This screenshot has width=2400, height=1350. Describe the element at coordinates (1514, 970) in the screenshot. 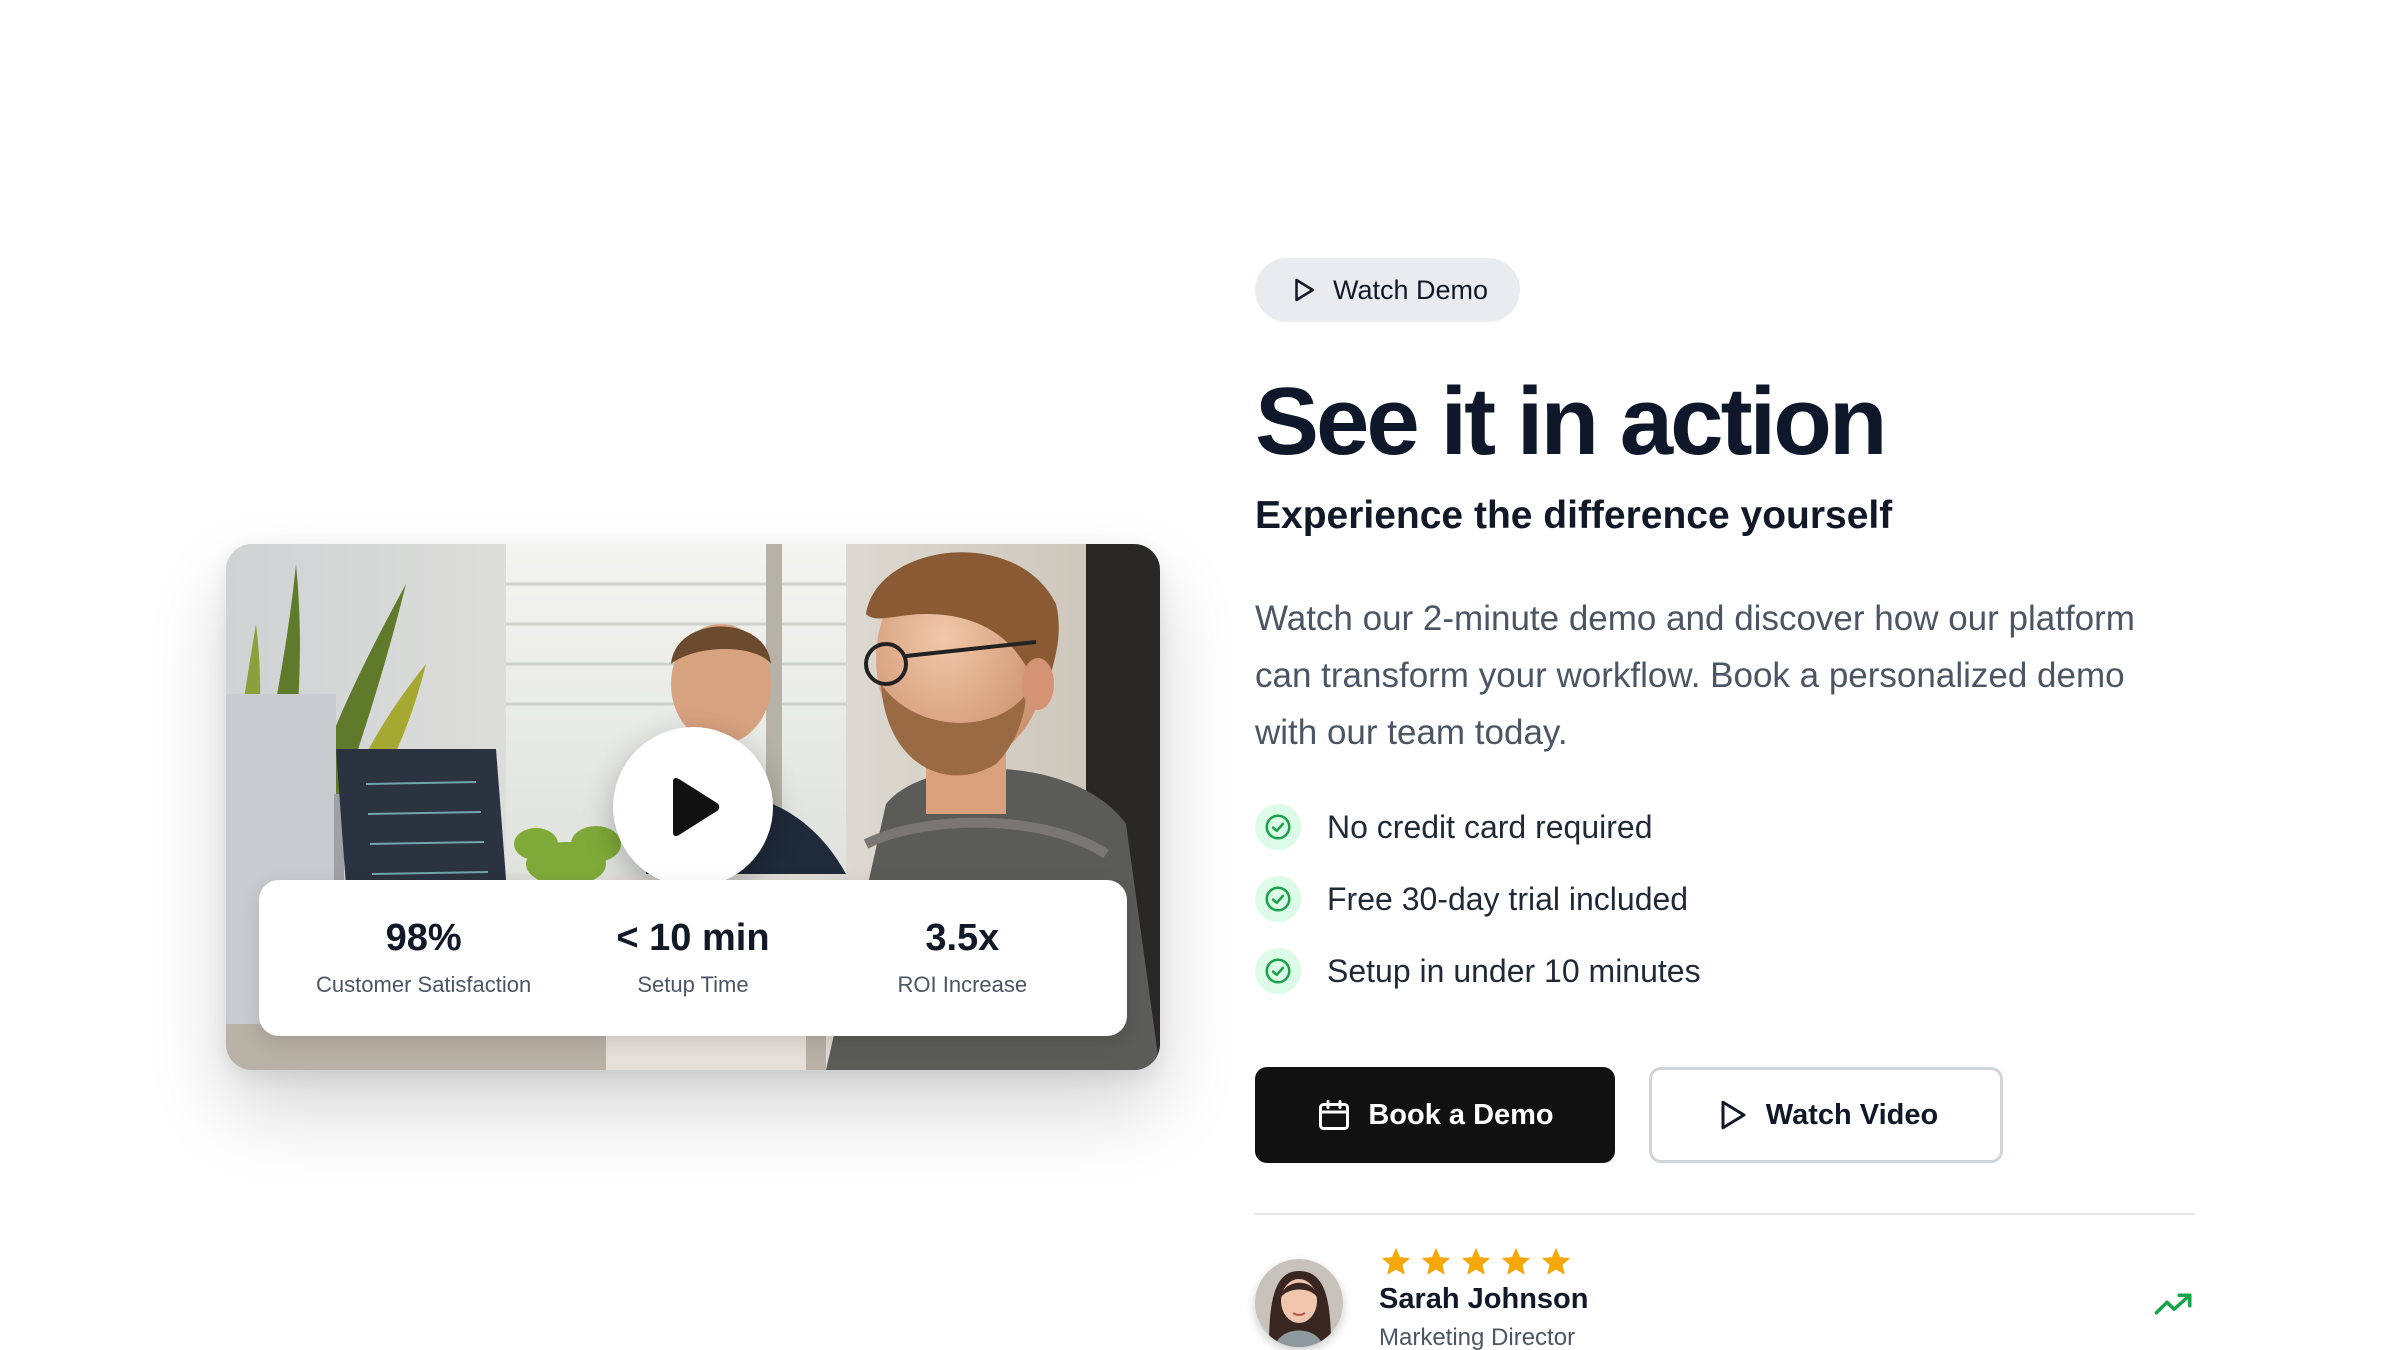

I see `feature-text: Setup in under 10 minutes` at that location.